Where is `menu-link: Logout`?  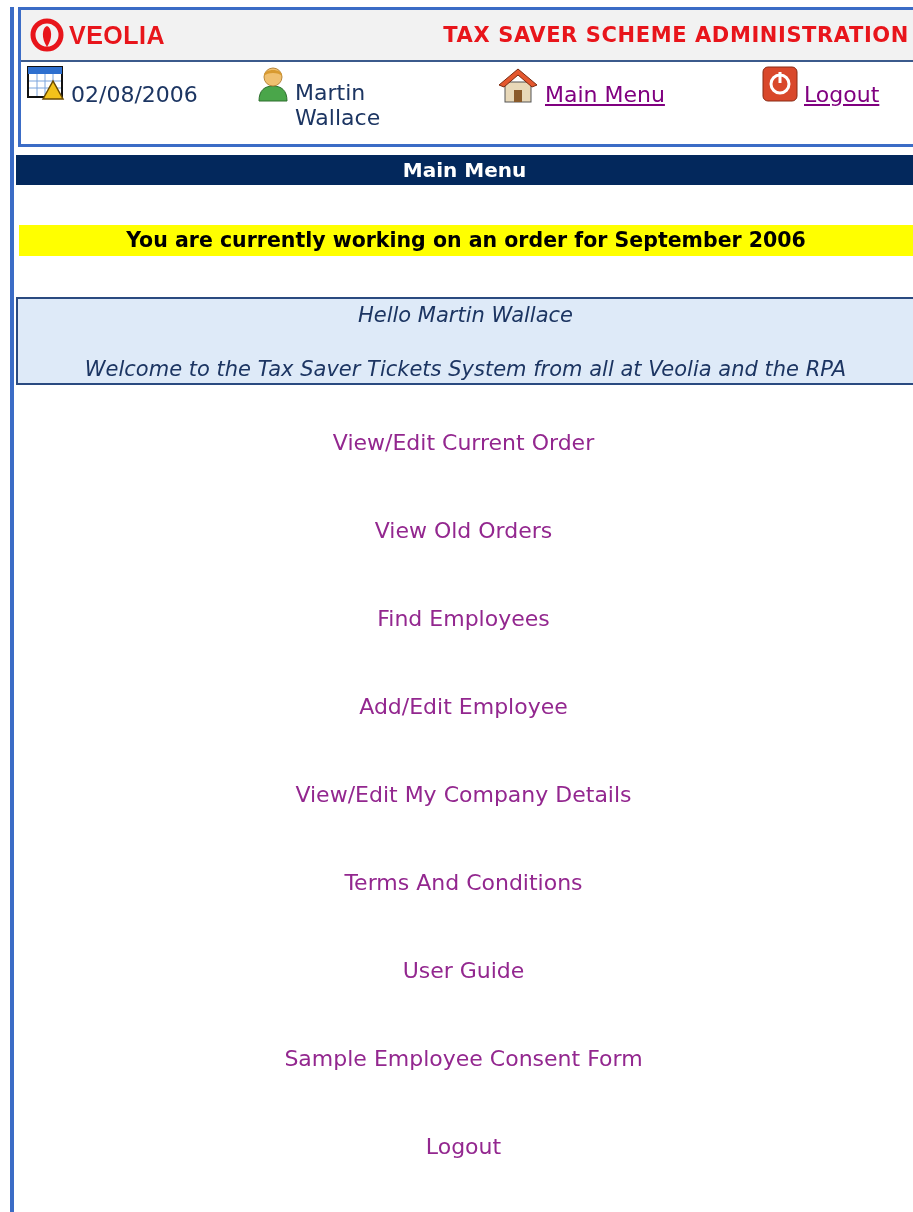 menu-link: Logout is located at coordinates (463, 1147).